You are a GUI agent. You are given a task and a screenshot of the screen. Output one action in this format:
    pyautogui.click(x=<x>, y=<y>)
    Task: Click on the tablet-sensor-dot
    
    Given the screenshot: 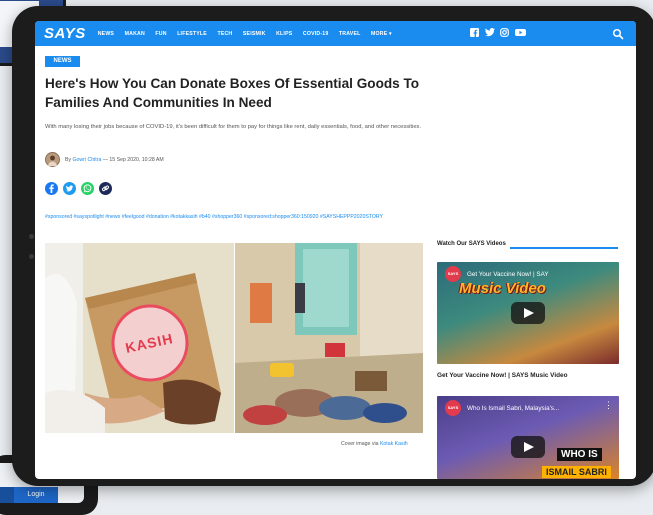 What is the action you would take?
    pyautogui.click(x=31, y=256)
    